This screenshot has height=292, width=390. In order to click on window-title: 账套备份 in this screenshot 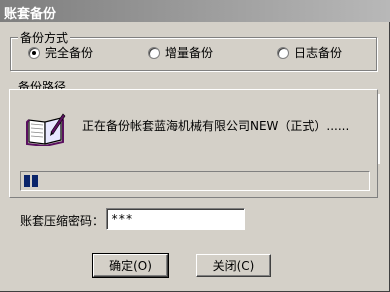, I will do `click(30, 14)`.